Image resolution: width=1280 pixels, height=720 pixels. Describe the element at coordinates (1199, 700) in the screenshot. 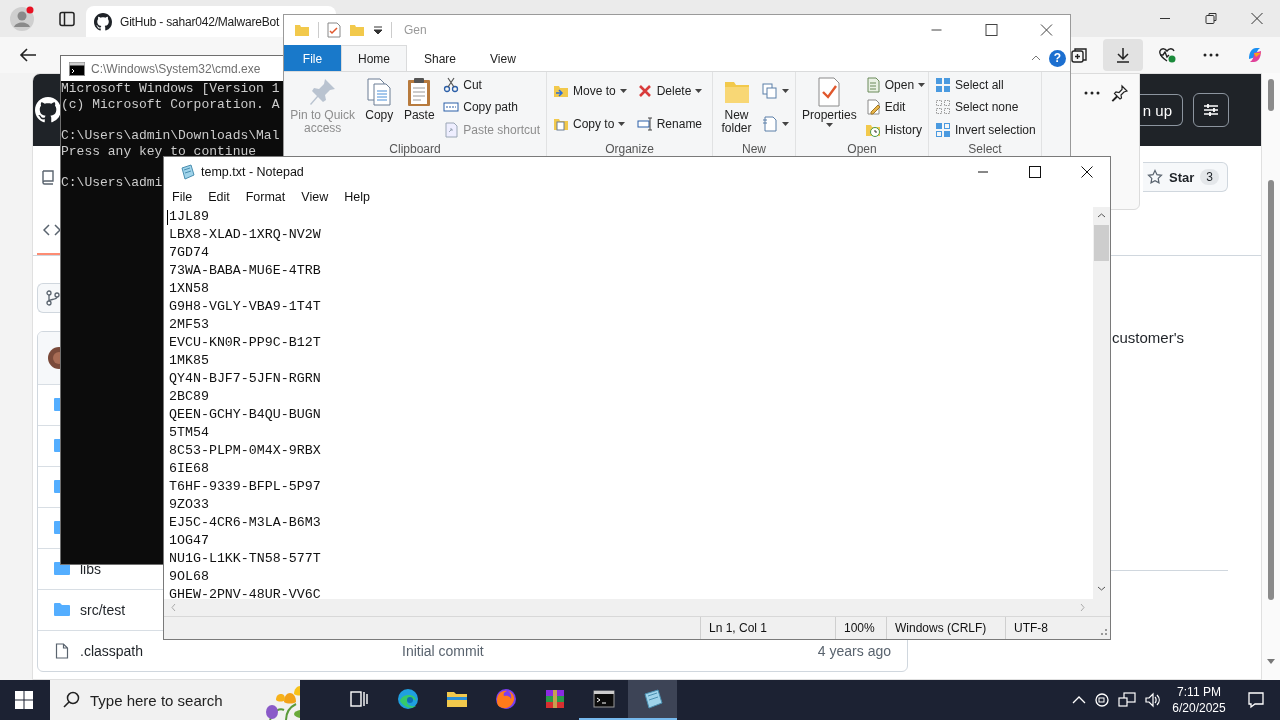

I see `clock: 7:11 PM 6/20/2025` at that location.